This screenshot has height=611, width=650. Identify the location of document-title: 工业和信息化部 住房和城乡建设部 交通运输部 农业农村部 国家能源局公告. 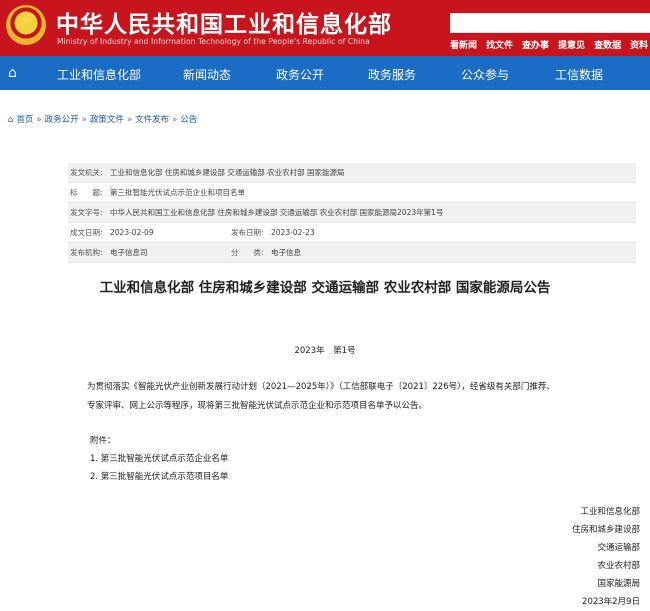
(325, 288).